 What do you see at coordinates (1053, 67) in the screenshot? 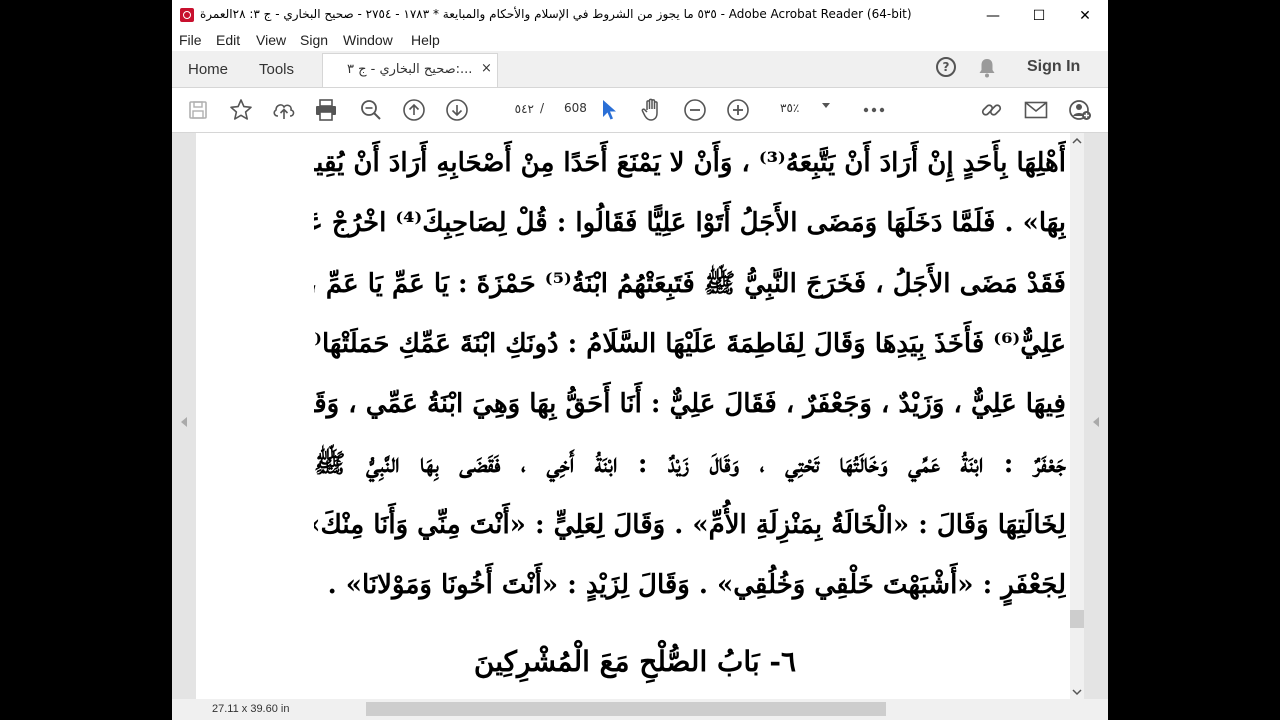
I see `sign-in-button: Sign In` at bounding box center [1053, 67].